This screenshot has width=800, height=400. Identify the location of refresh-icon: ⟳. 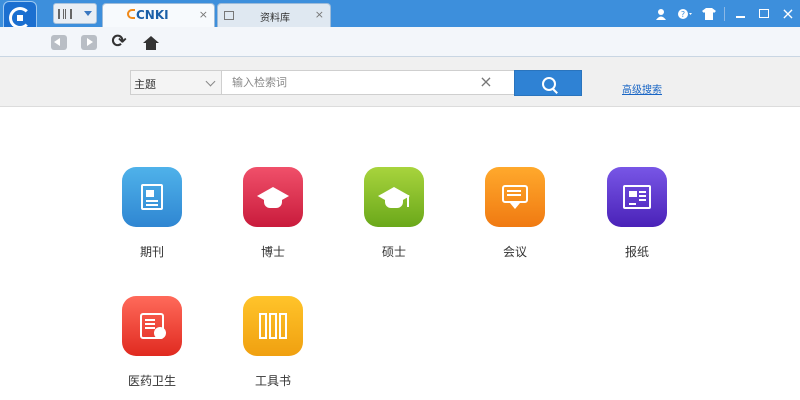
(119, 41).